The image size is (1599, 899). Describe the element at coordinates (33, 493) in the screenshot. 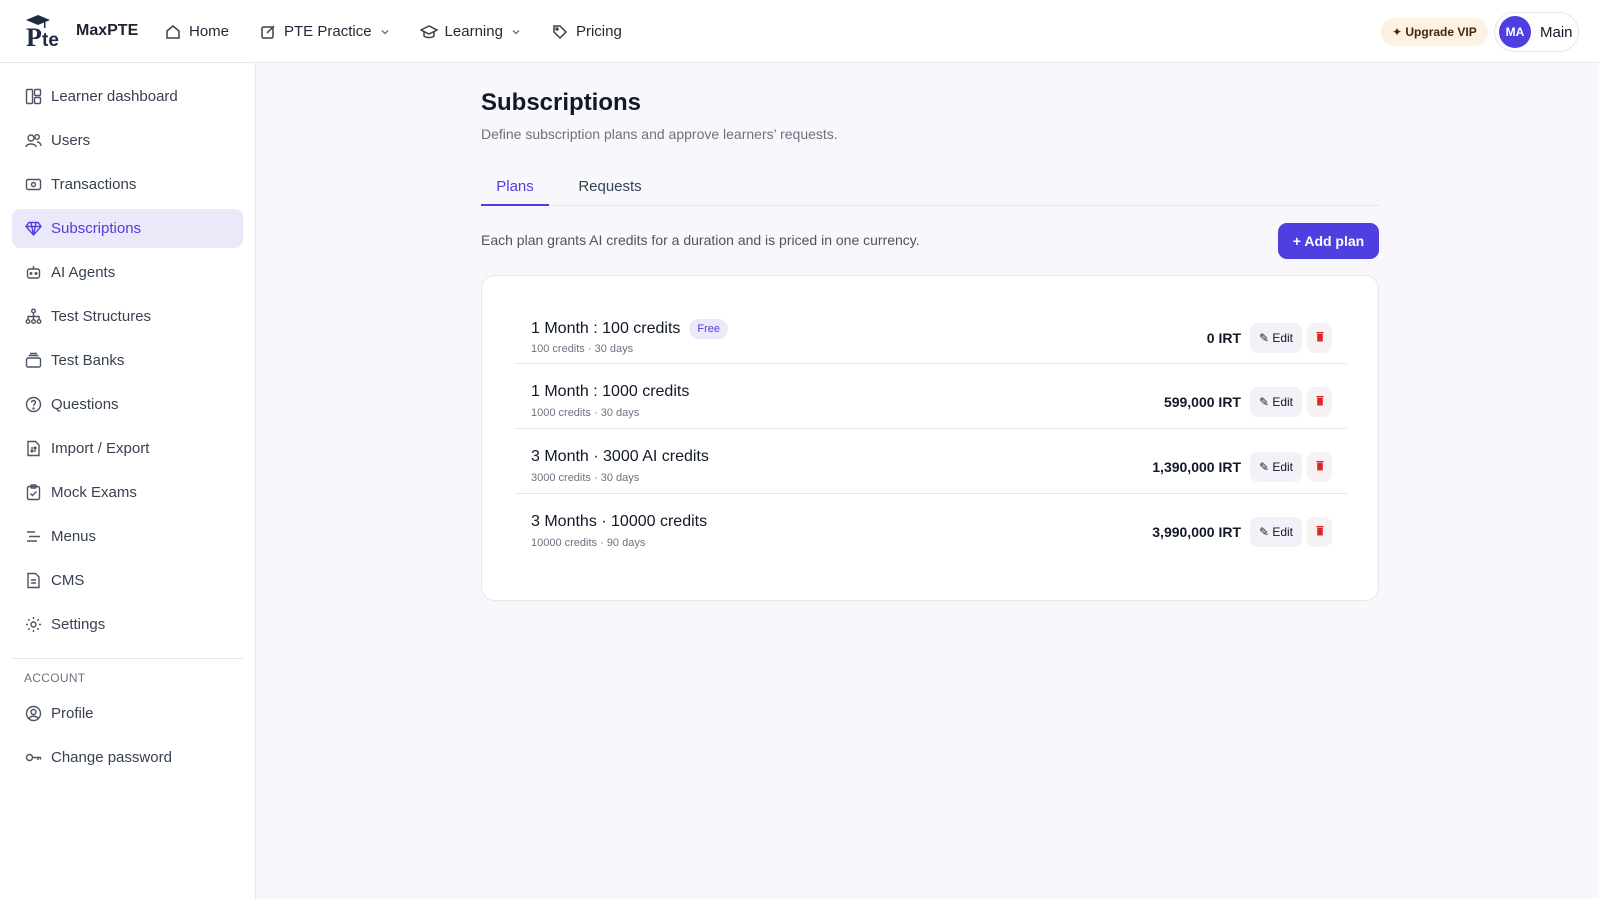

I see `clipboard-icon` at that location.